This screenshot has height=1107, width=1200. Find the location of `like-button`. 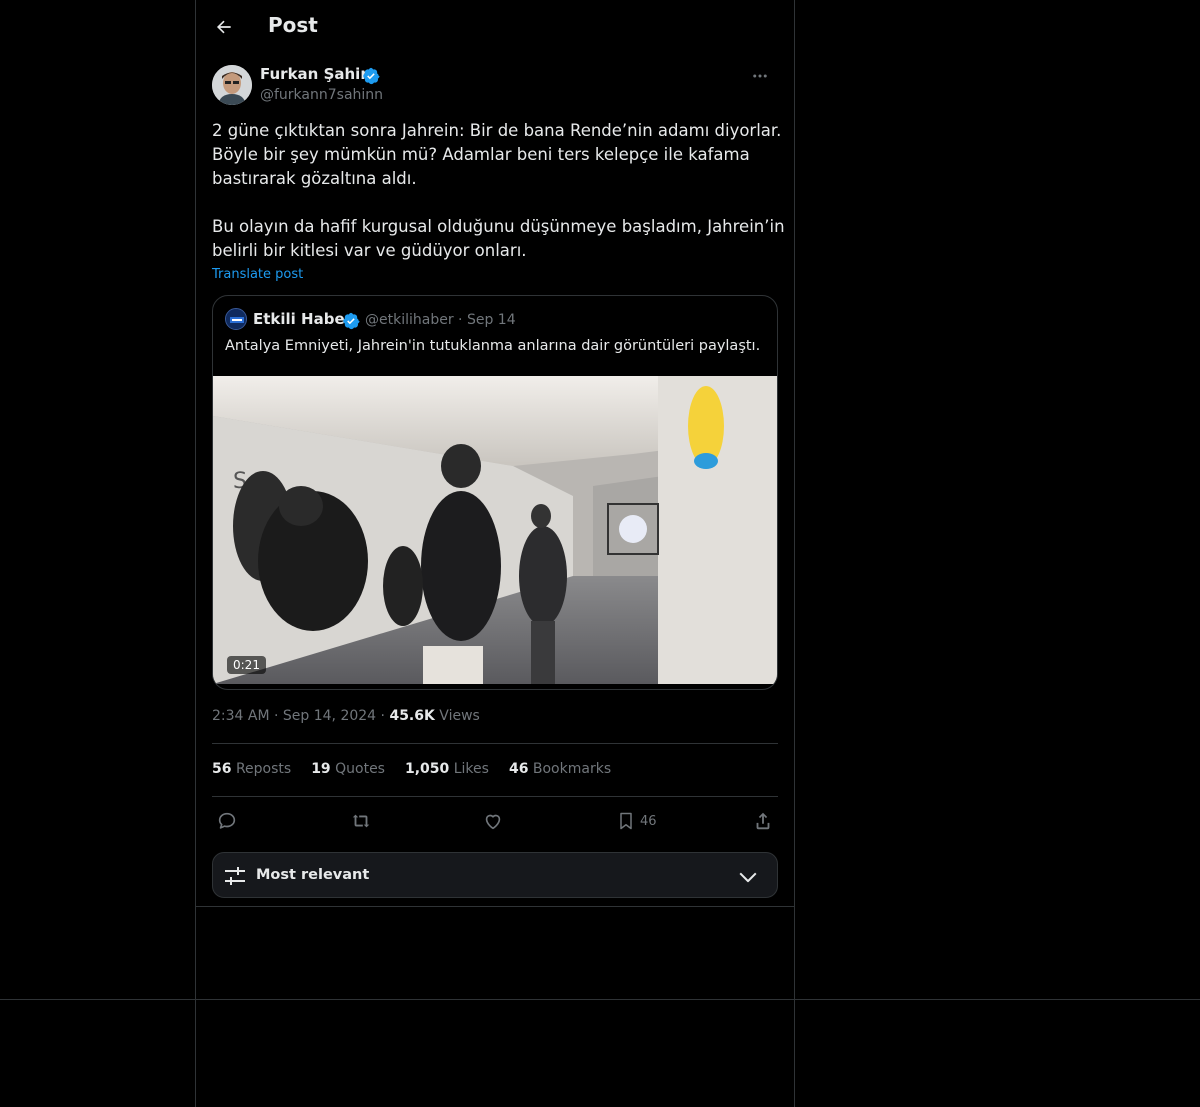

like-button is located at coordinates (493, 821).